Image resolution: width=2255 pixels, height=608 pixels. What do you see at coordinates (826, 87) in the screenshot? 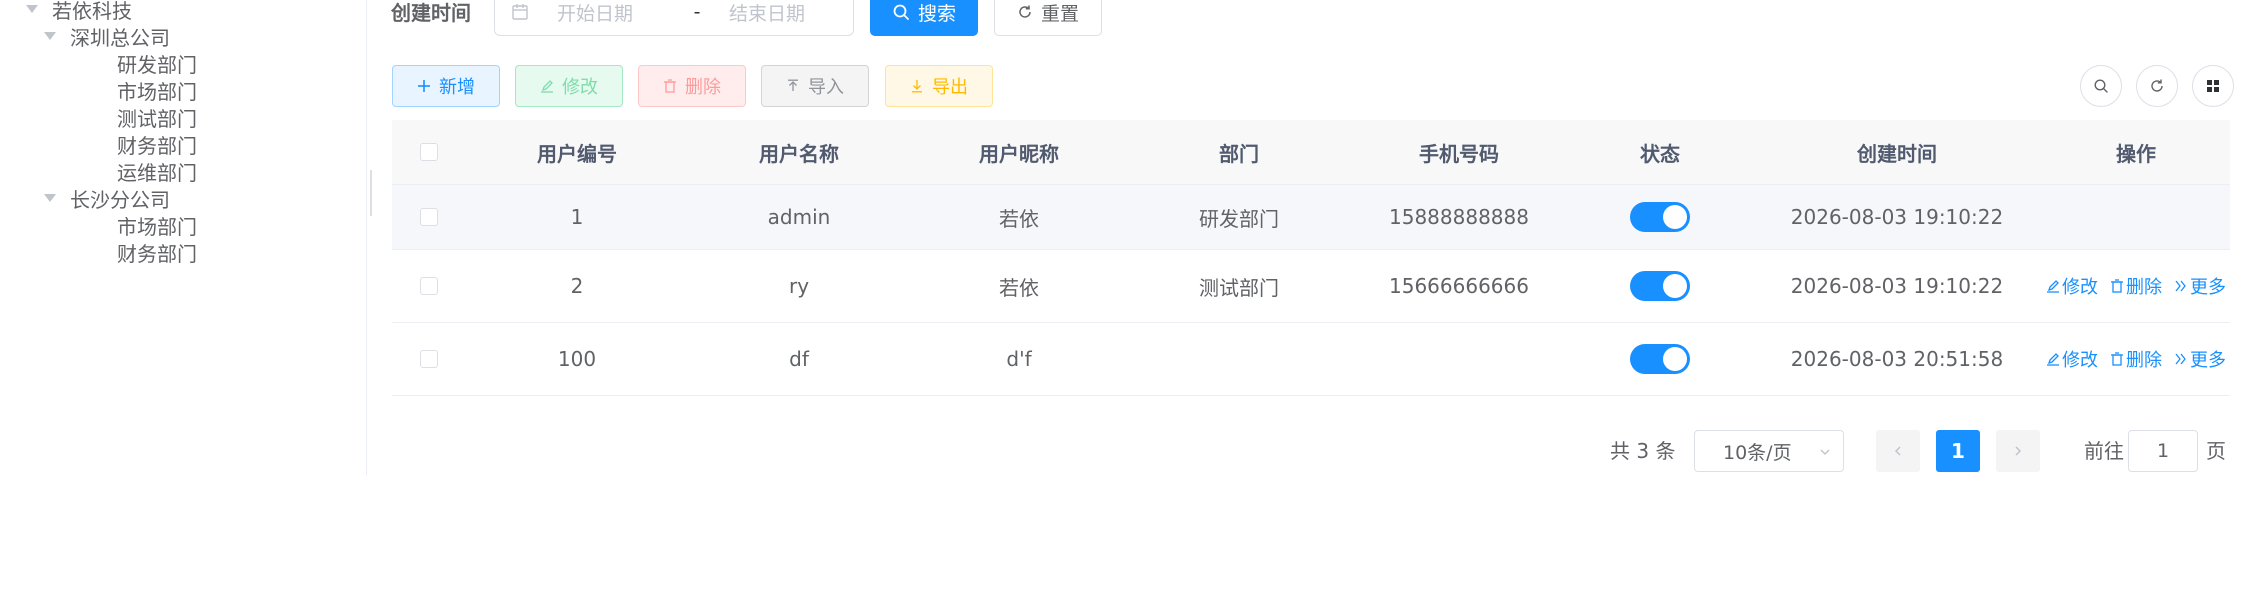
I see `import-button-label: 导入` at bounding box center [826, 87].